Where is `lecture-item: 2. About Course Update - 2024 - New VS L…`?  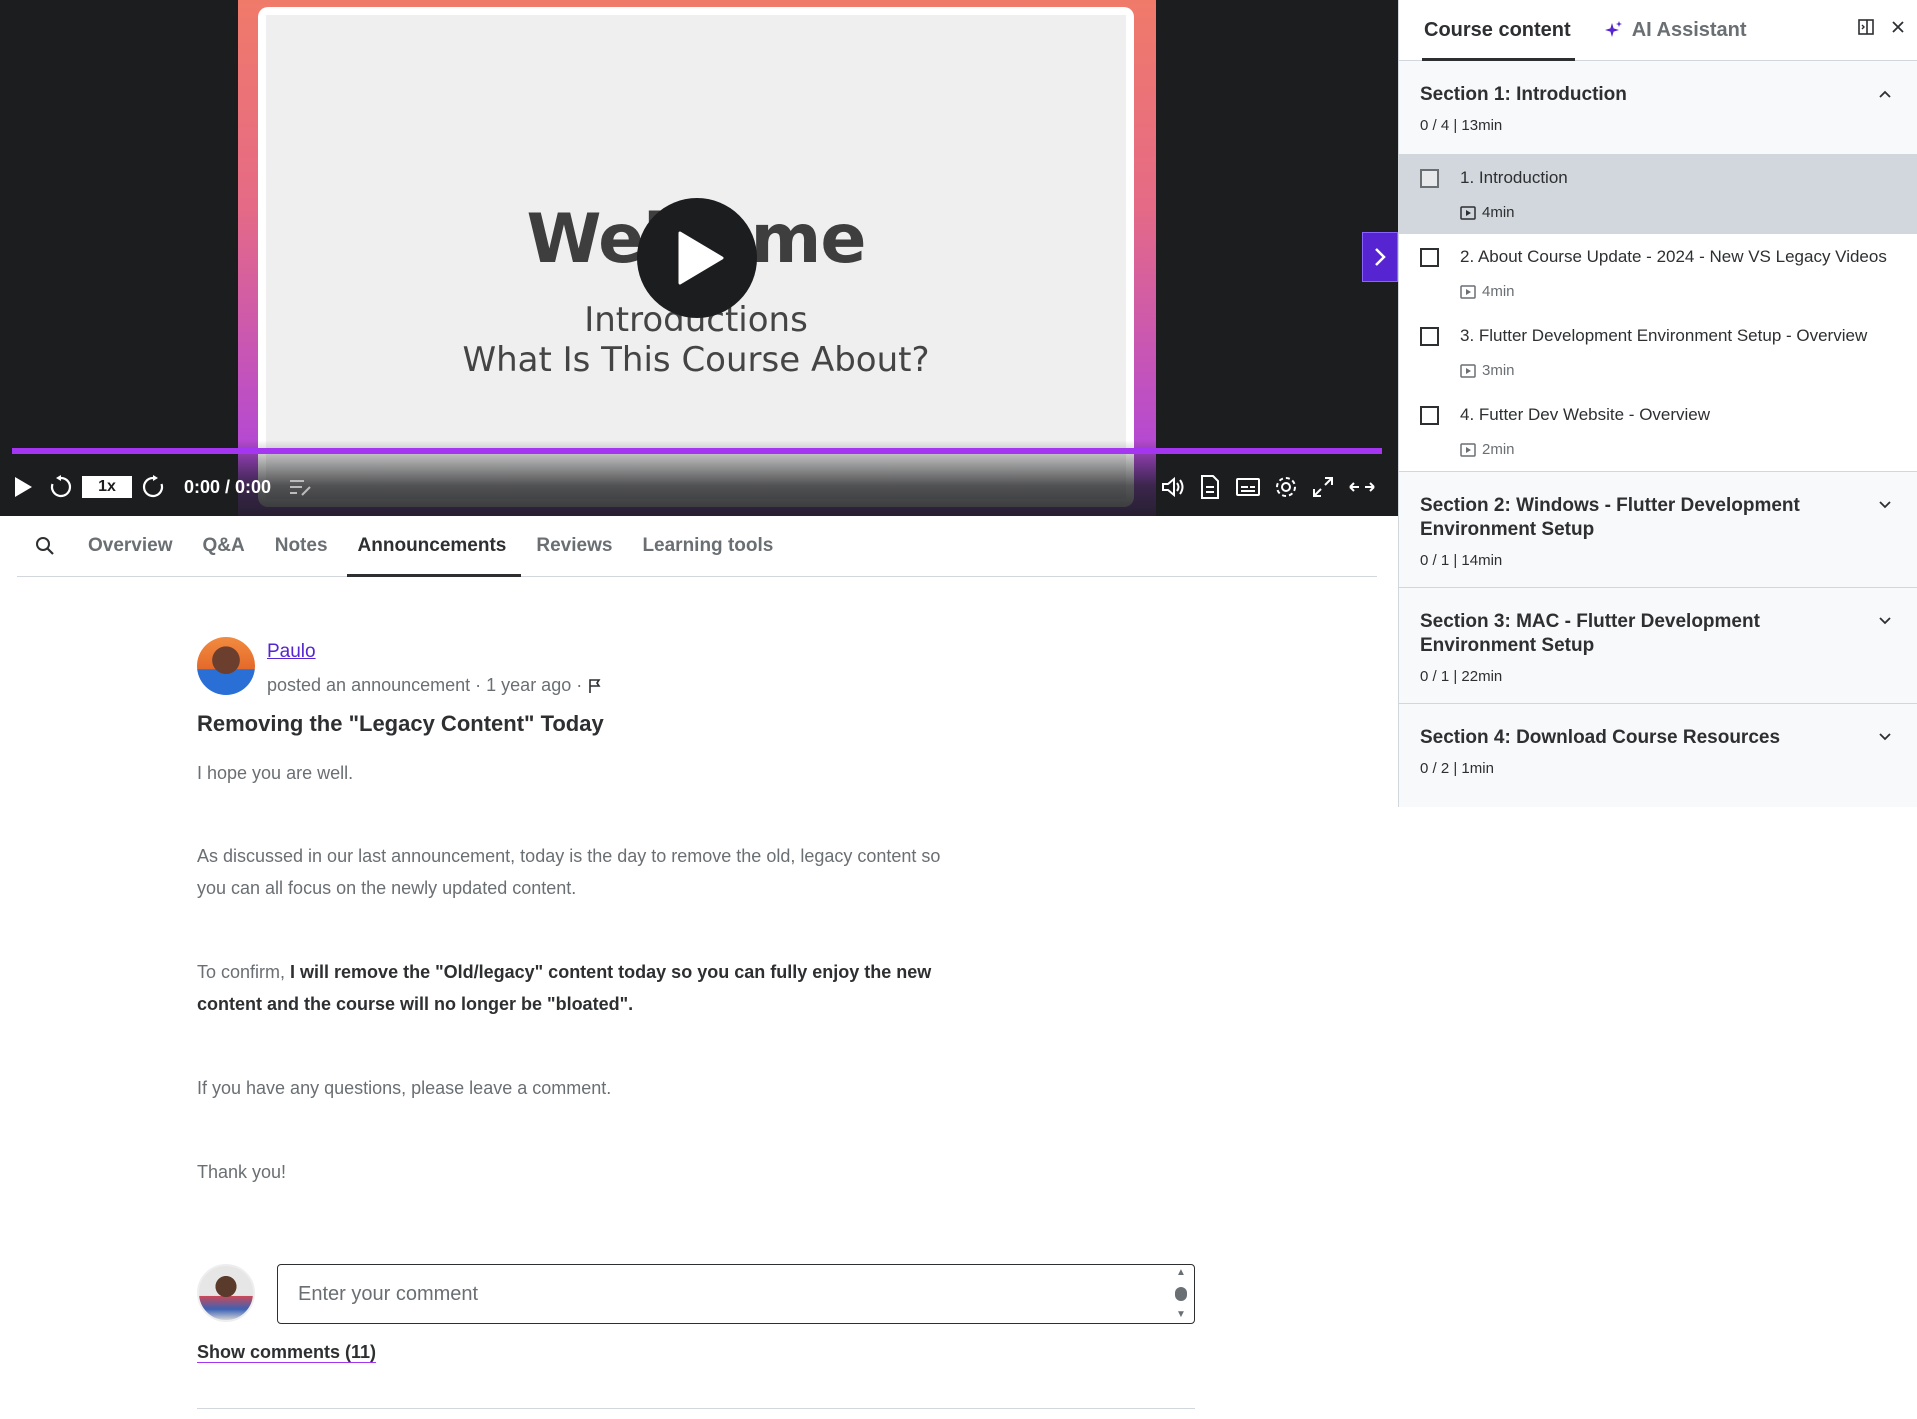
lecture-item: 2. About Course Update - 2024 - New VS L… is located at coordinates (1658, 273).